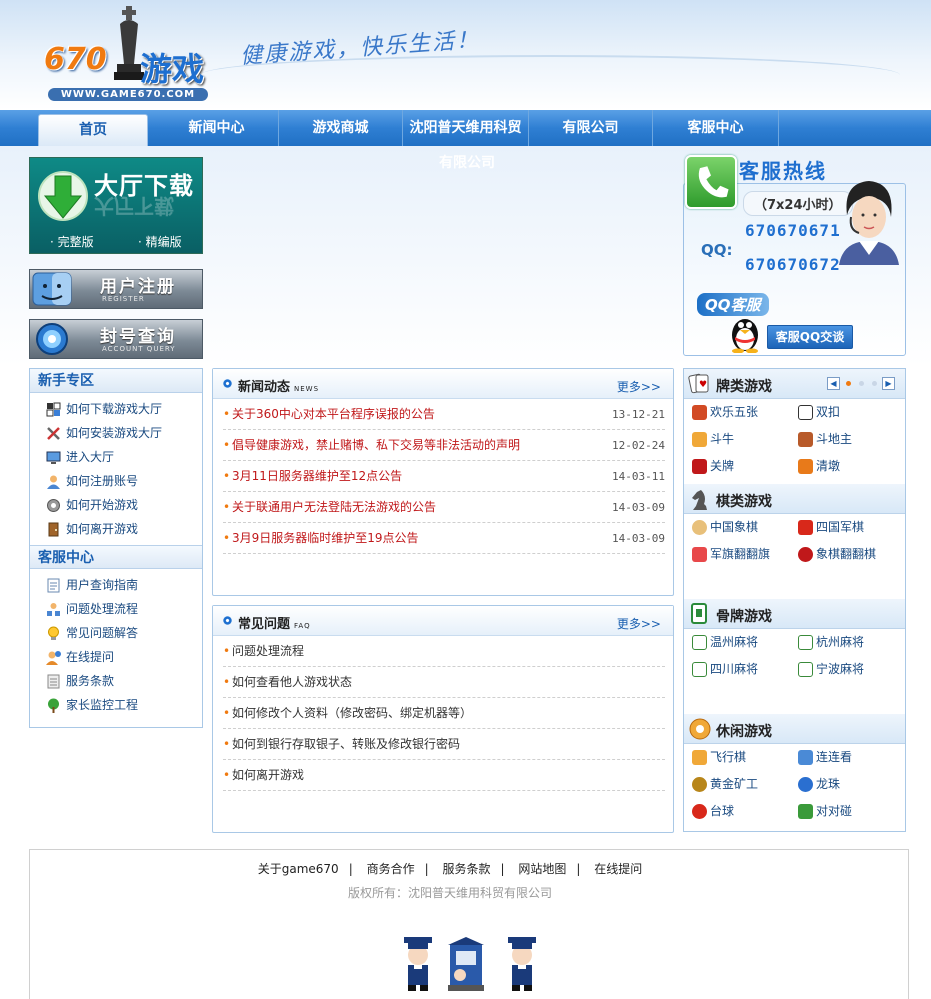 Image resolution: width=931 pixels, height=999 pixels. What do you see at coordinates (391, 869) in the screenshot?
I see `footer-link-business: 商务合作` at bounding box center [391, 869].